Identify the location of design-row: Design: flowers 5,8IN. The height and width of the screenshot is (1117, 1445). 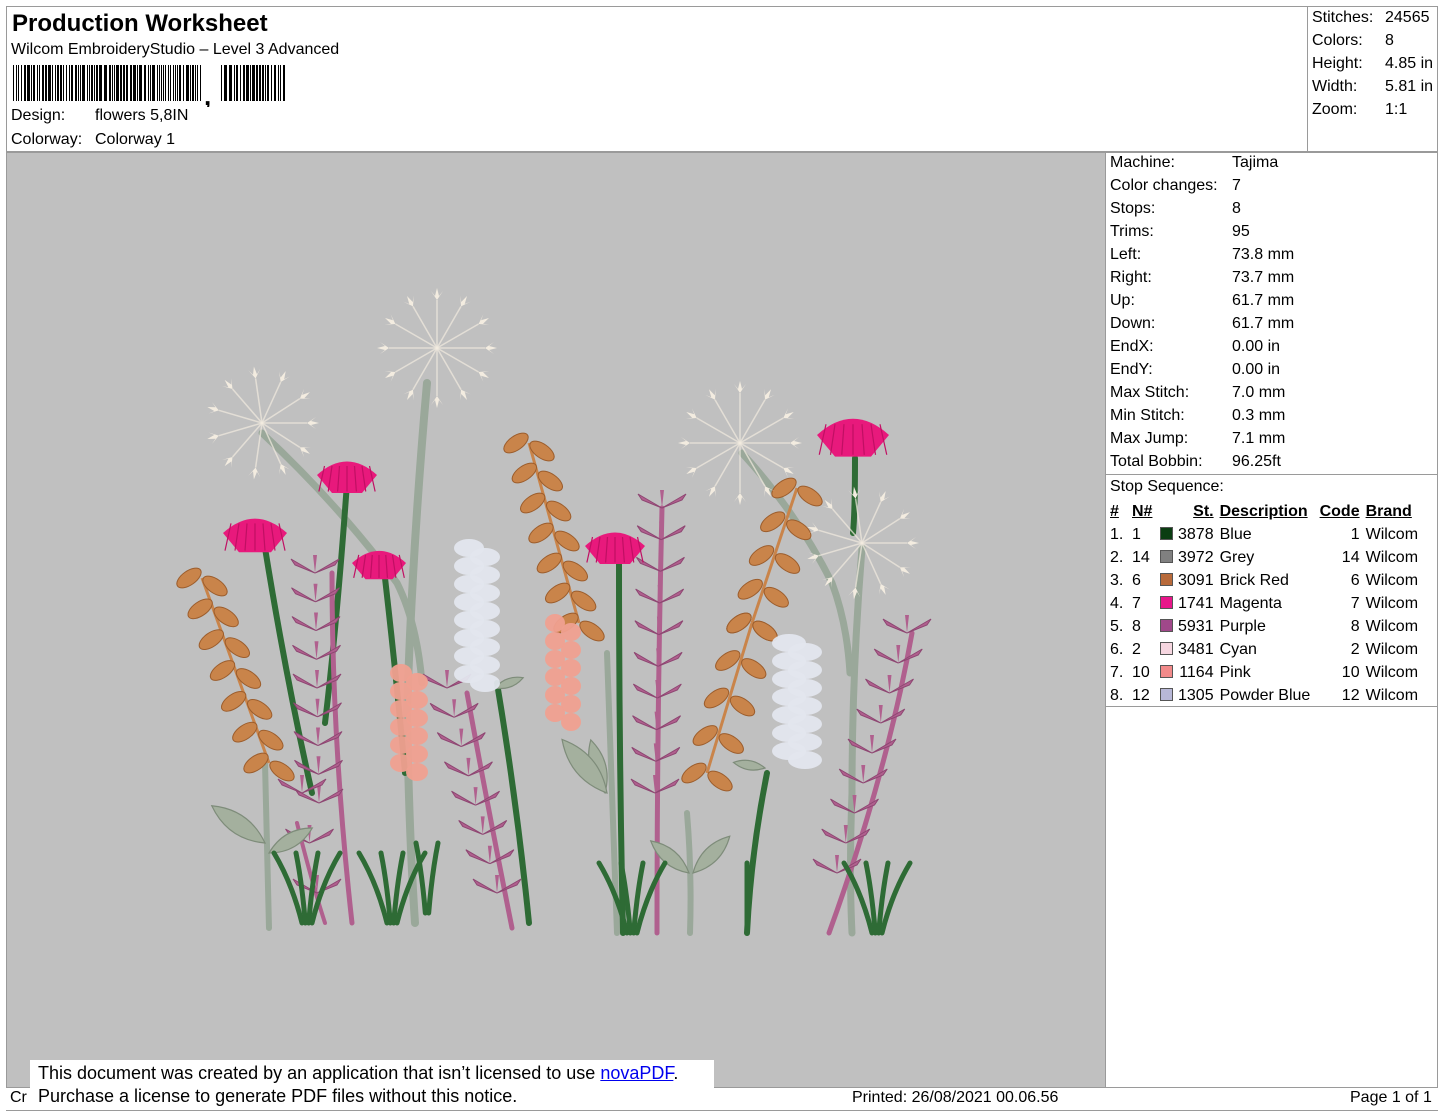
(99, 116).